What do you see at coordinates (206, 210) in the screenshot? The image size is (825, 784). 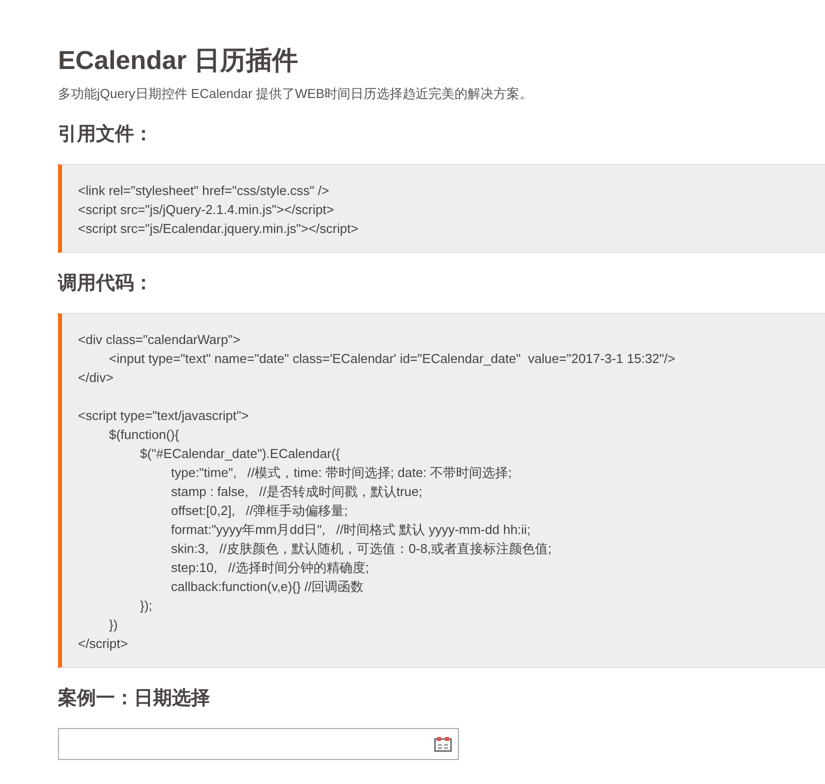 I see `code-line: <script src="js/jQuery-2.1.4.min.js"></script>` at bounding box center [206, 210].